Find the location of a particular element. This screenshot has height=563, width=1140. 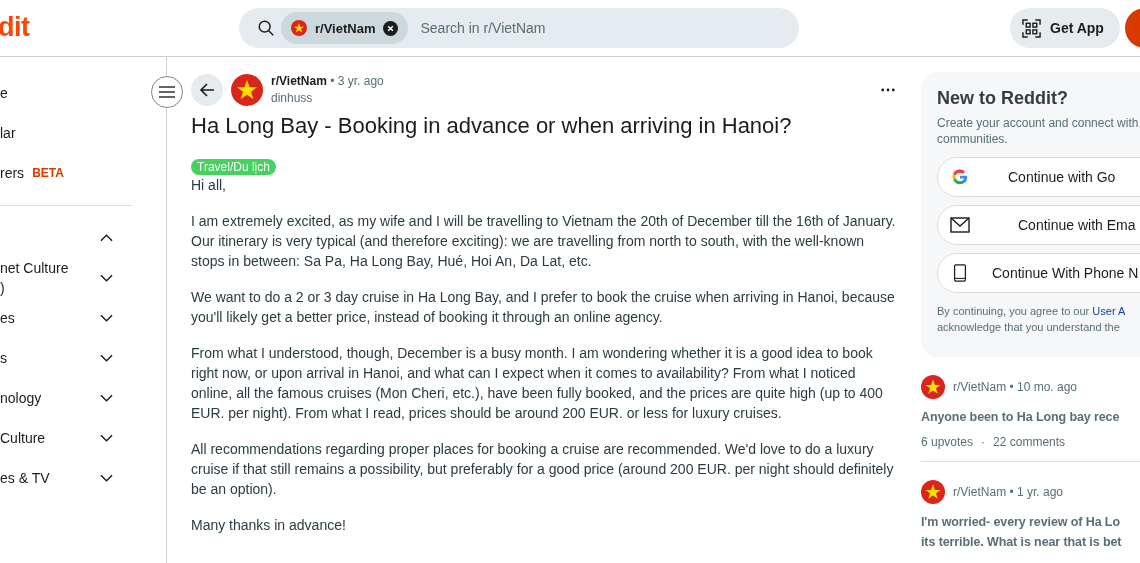

related-post-title: Anyone been to Ha Long bay rece is located at coordinates (1030, 417).